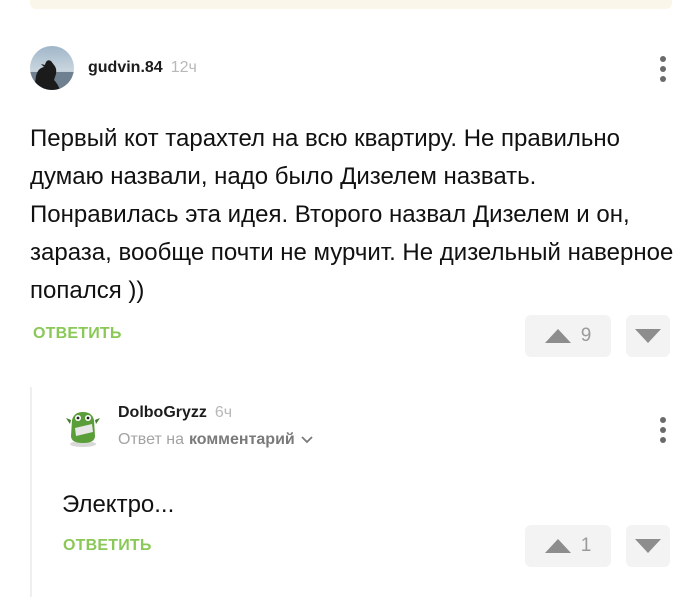  What do you see at coordinates (151, 439) in the screenshot?
I see `reply-to-prefix: Ответ на` at bounding box center [151, 439].